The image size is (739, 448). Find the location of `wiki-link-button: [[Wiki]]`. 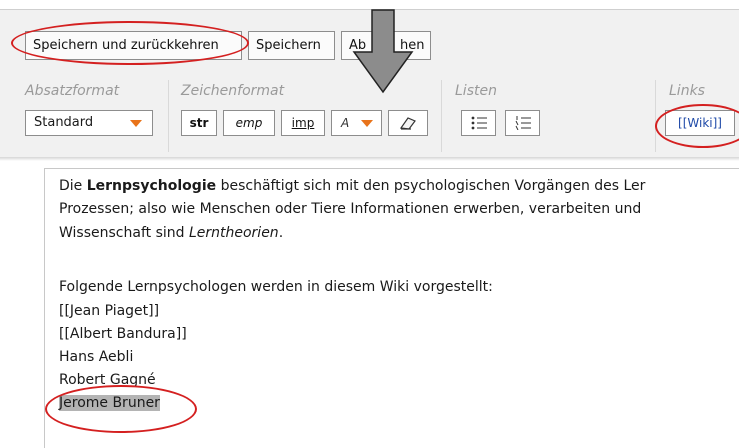

wiki-link-button: [[Wiki]] is located at coordinates (700, 123).